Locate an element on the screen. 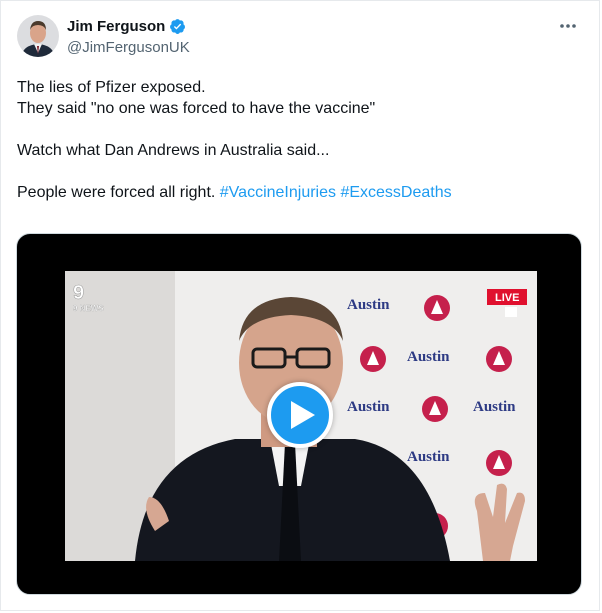 The height and width of the screenshot is (613, 602). play-button is located at coordinates (300, 415).